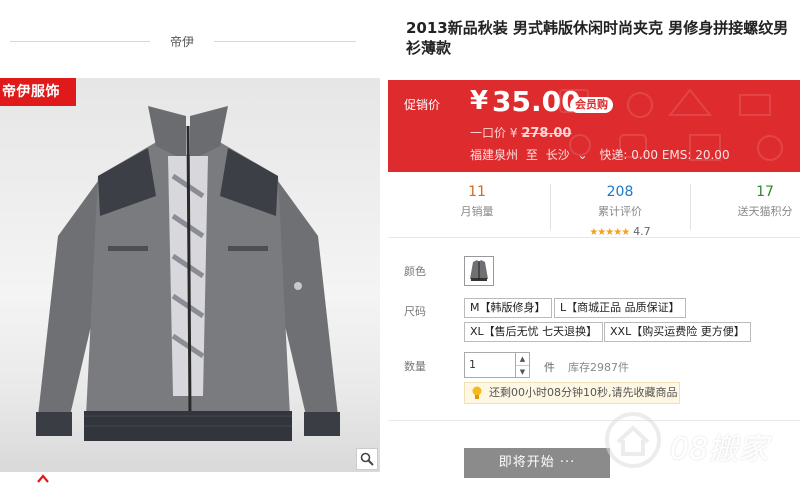 Image resolution: width=800 pixels, height=486 pixels. I want to click on quantity-stepper: ▲ ▼, so click(523, 365).